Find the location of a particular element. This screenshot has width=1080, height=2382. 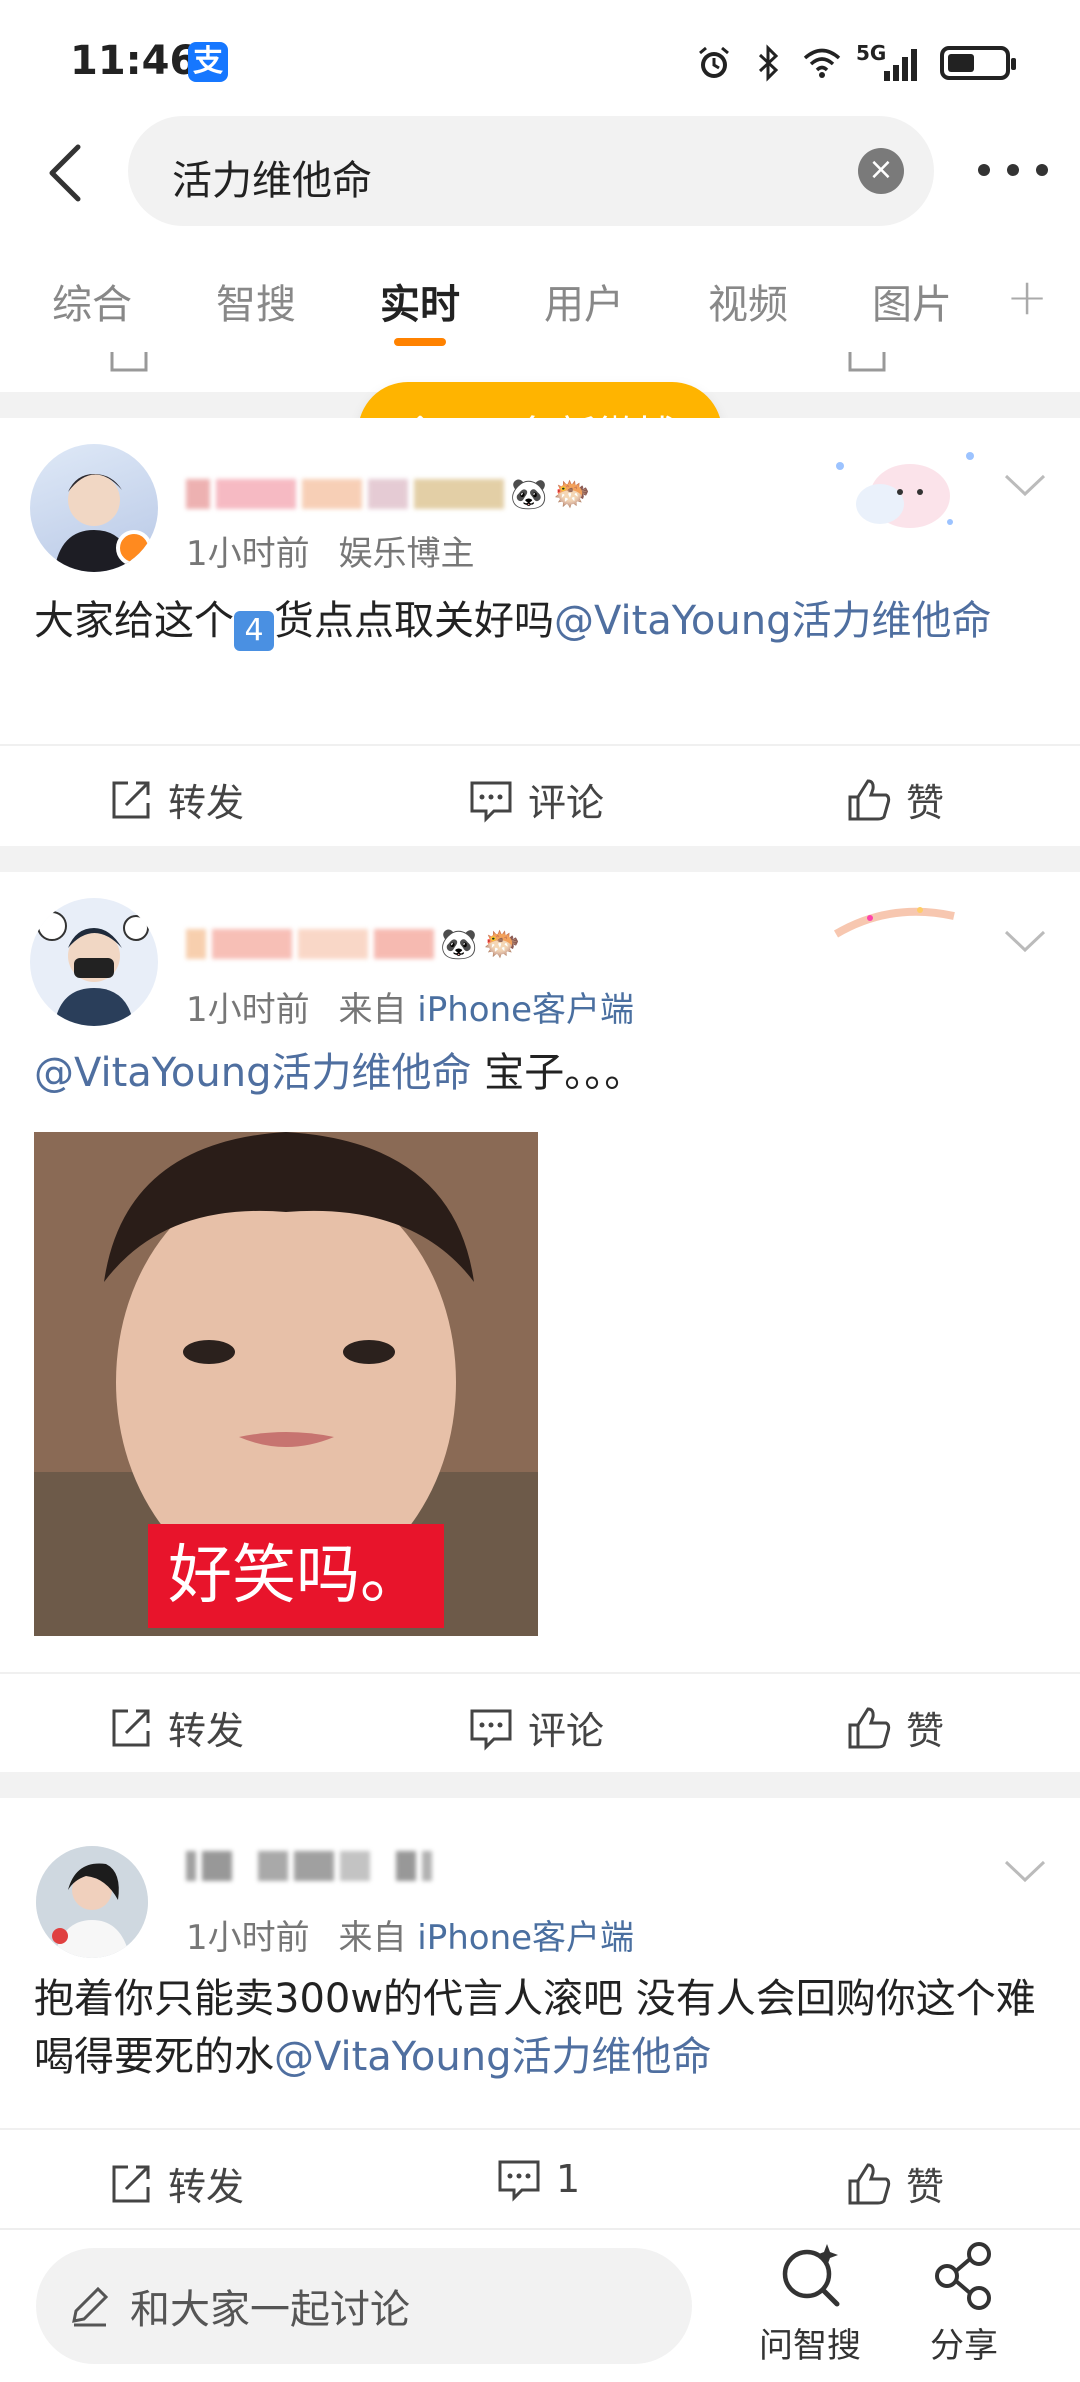

post-image: 好笑吗。 is located at coordinates (286, 1384).